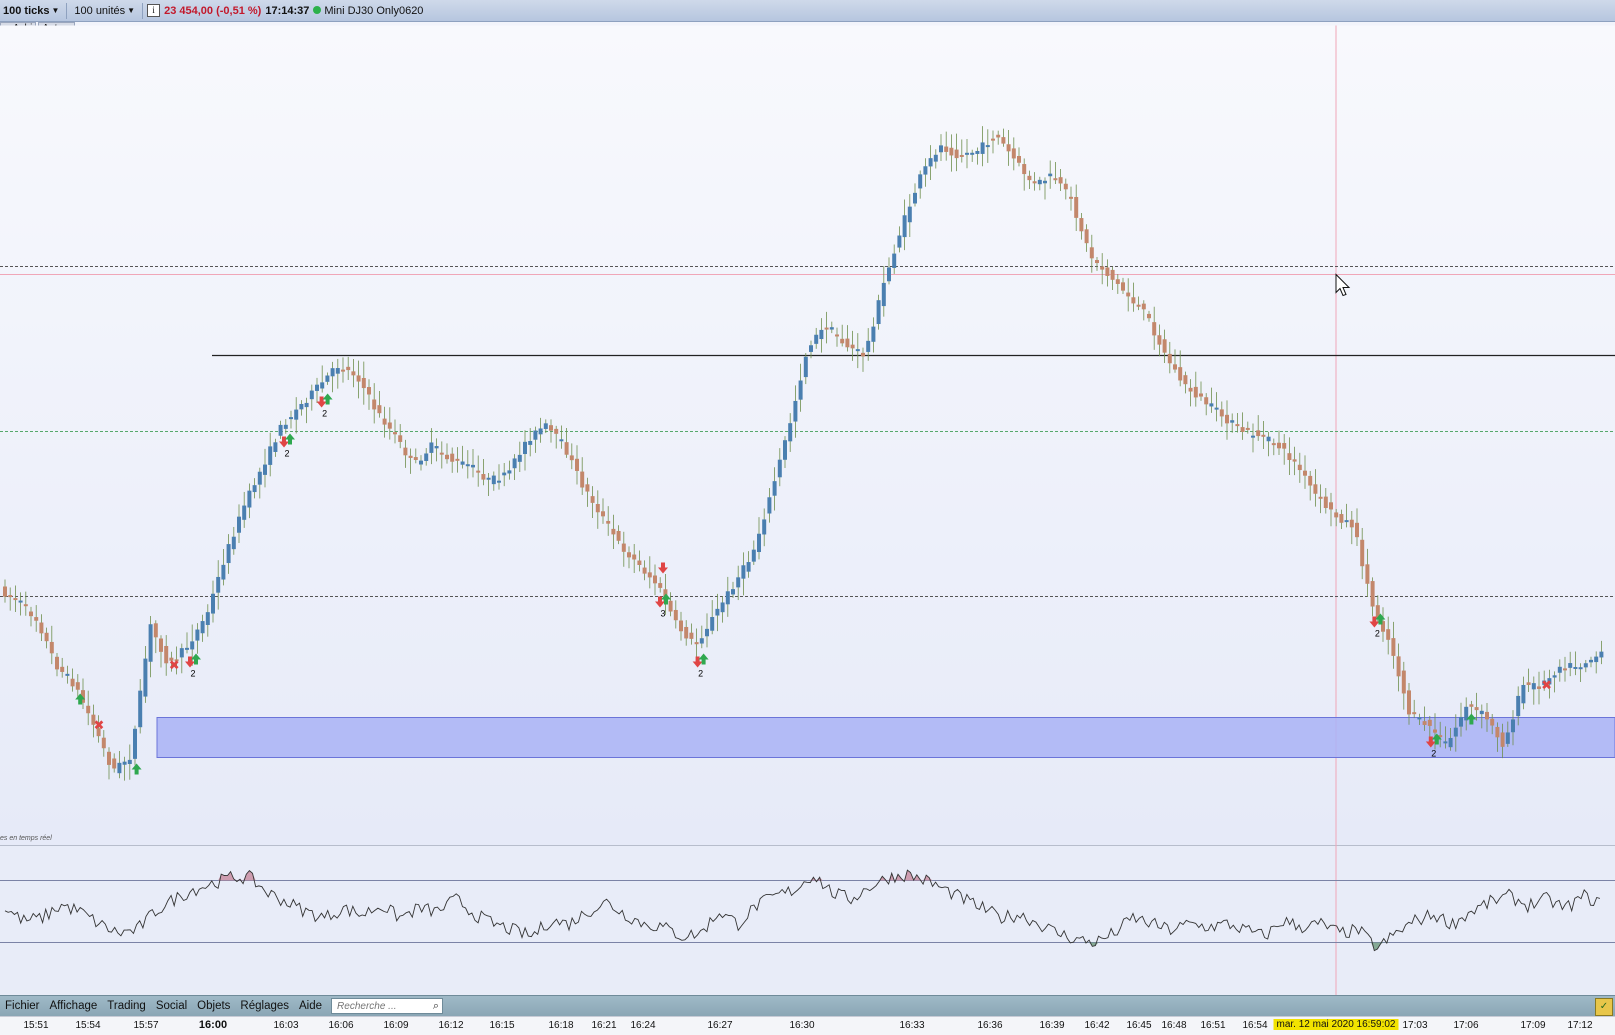  I want to click on instrument-name: Mini DJ30 Only0620, so click(368, 11).